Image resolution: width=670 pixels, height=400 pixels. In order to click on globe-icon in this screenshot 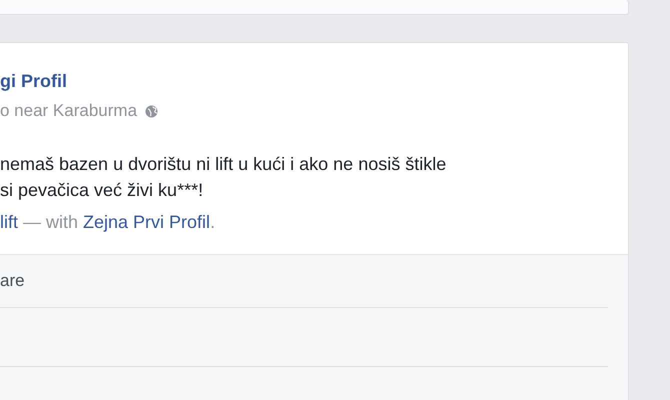, I will do `click(151, 111)`.